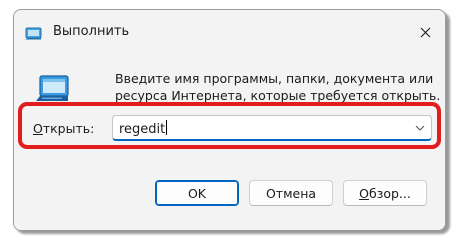 This screenshot has width=463, height=240. What do you see at coordinates (420, 128) in the screenshot?
I see `chevron-down-icon` at bounding box center [420, 128].